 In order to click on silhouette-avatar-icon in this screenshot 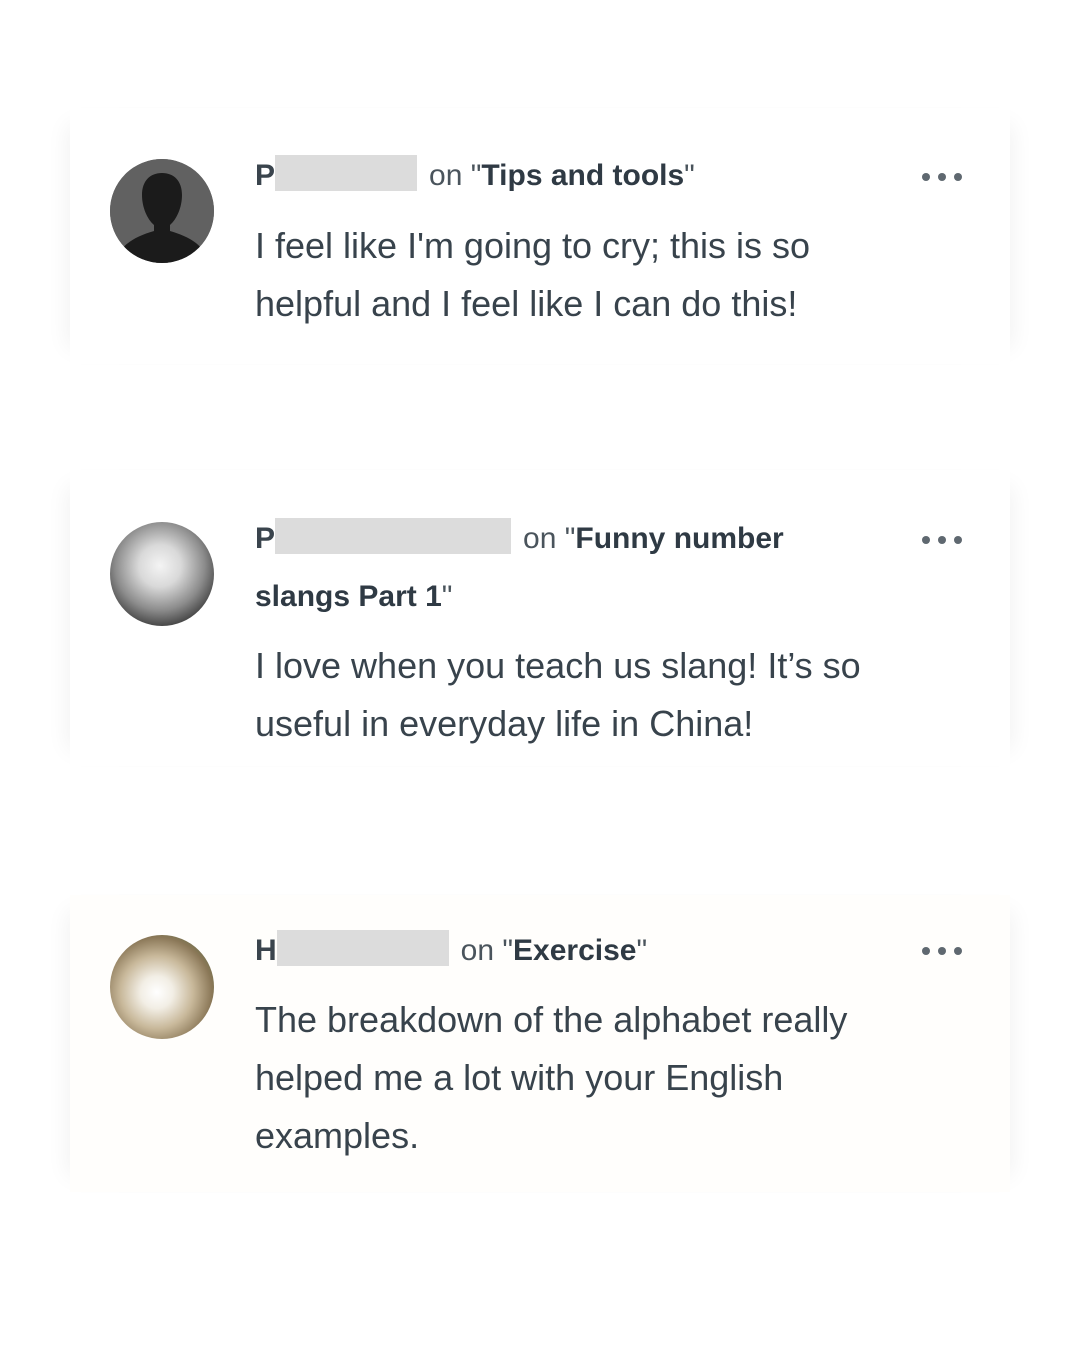, I will do `click(162, 211)`.